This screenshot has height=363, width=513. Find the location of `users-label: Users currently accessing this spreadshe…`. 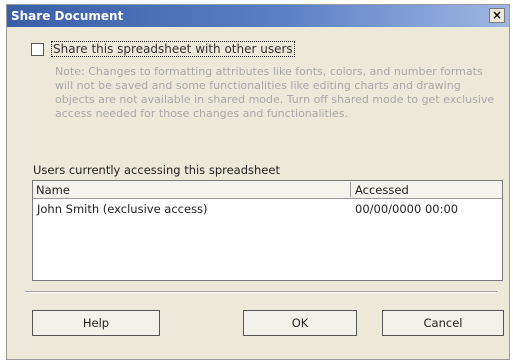

users-label: Users currently accessing this spreadshe… is located at coordinates (156, 170).